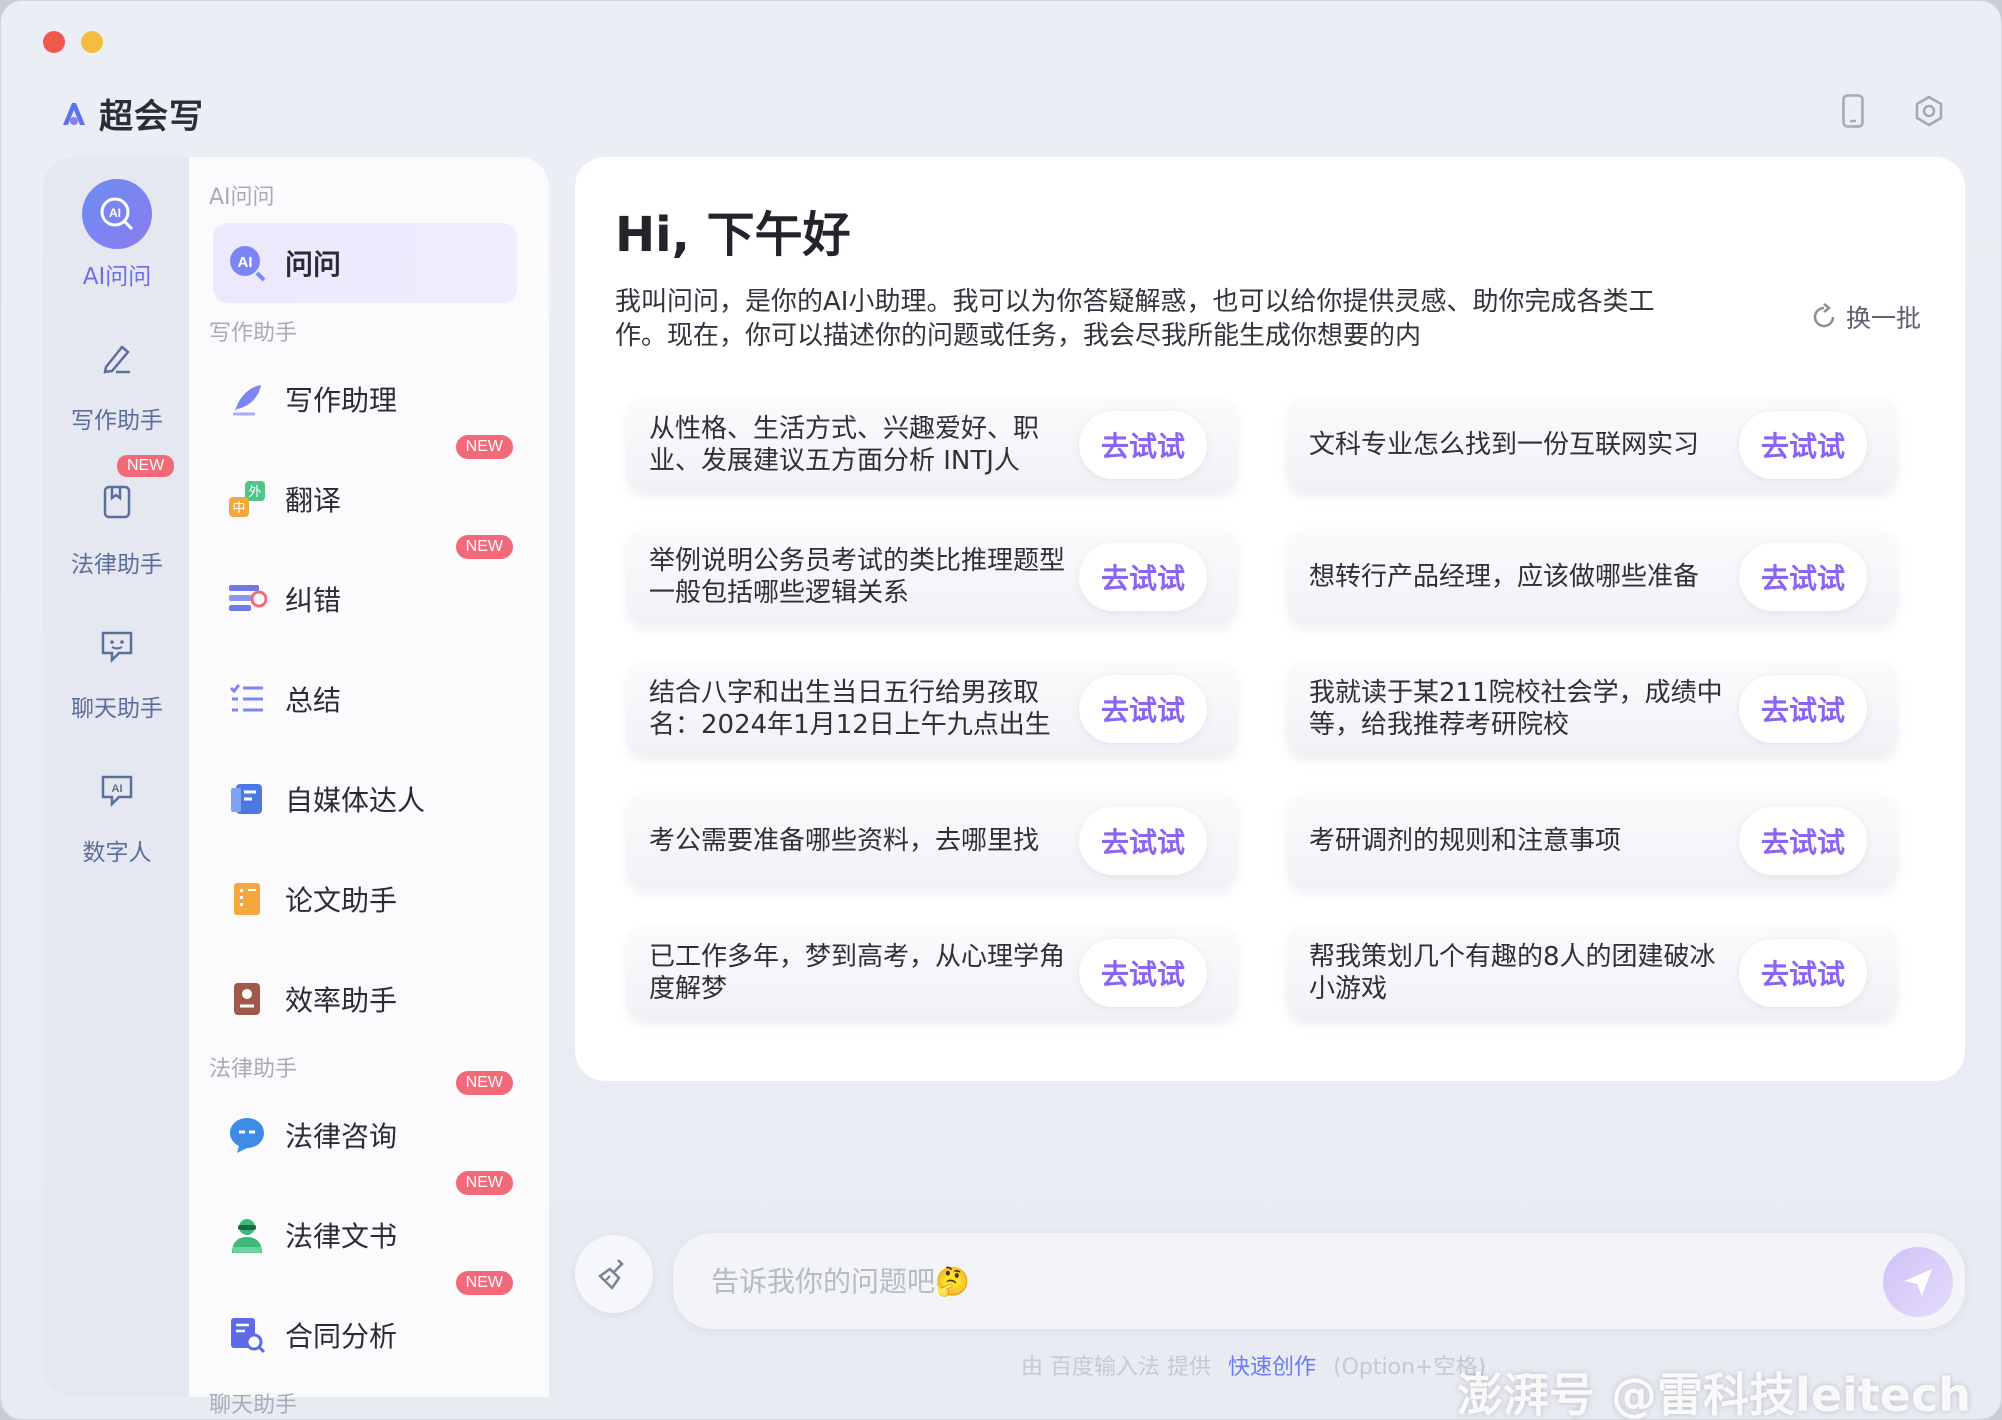 The image size is (2002, 1420). Describe the element at coordinates (117, 565) in the screenshot. I see `rail-label: 法律助手` at that location.